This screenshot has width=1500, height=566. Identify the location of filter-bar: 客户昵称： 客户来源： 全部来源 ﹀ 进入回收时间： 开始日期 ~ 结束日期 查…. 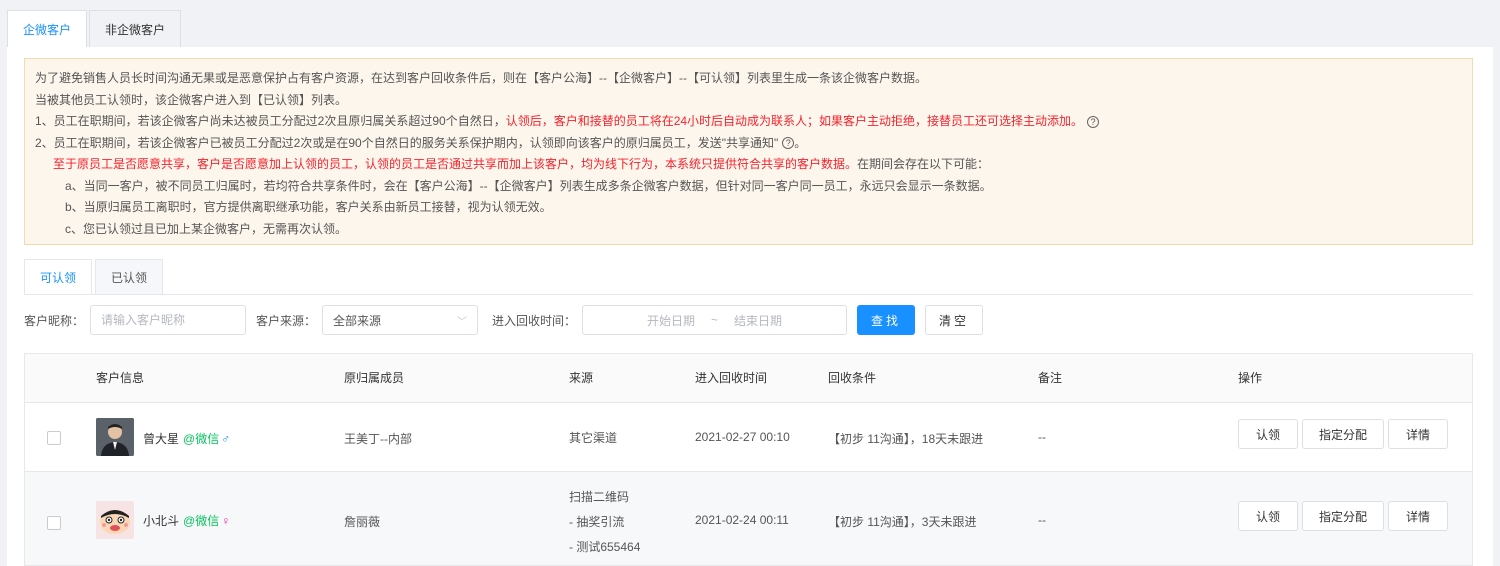
(504, 320).